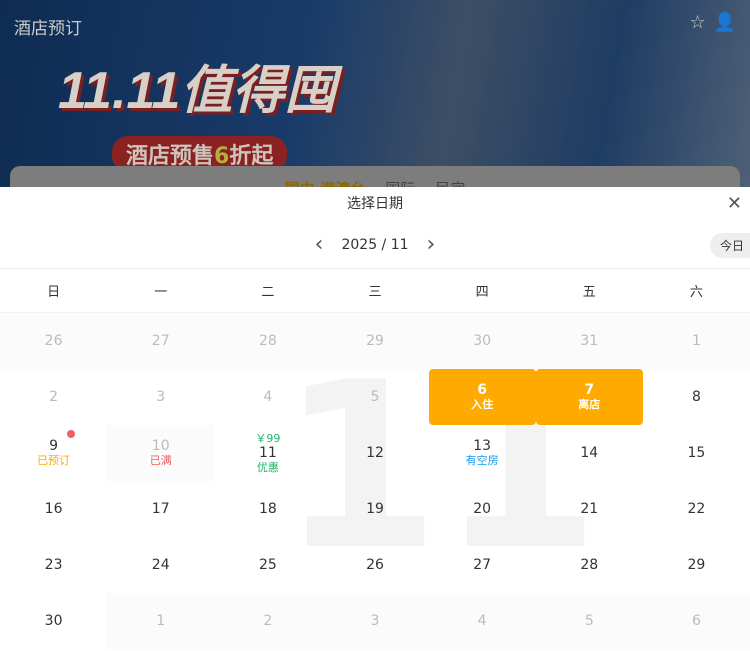 This screenshot has height=651, width=750. What do you see at coordinates (319, 244) in the screenshot?
I see `prev-month-button: ‹` at bounding box center [319, 244].